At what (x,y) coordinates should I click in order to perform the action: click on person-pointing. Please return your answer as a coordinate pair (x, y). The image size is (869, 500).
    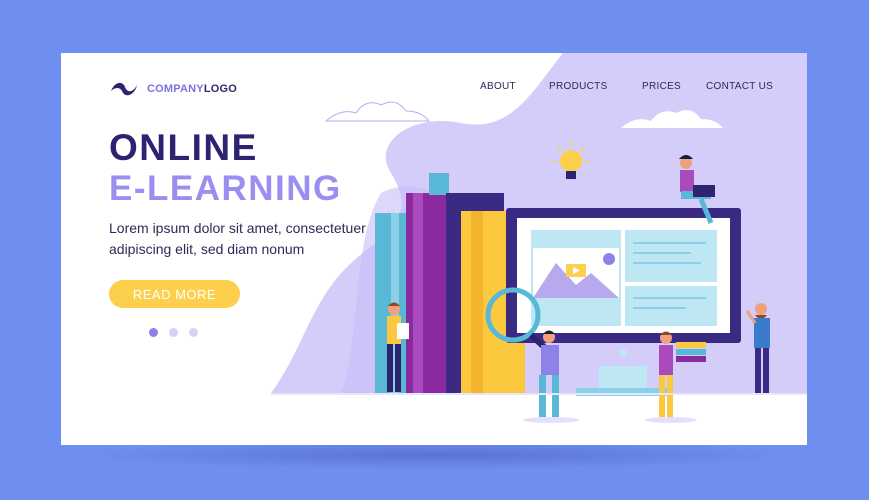
    Looking at the image, I should click on (757, 348).